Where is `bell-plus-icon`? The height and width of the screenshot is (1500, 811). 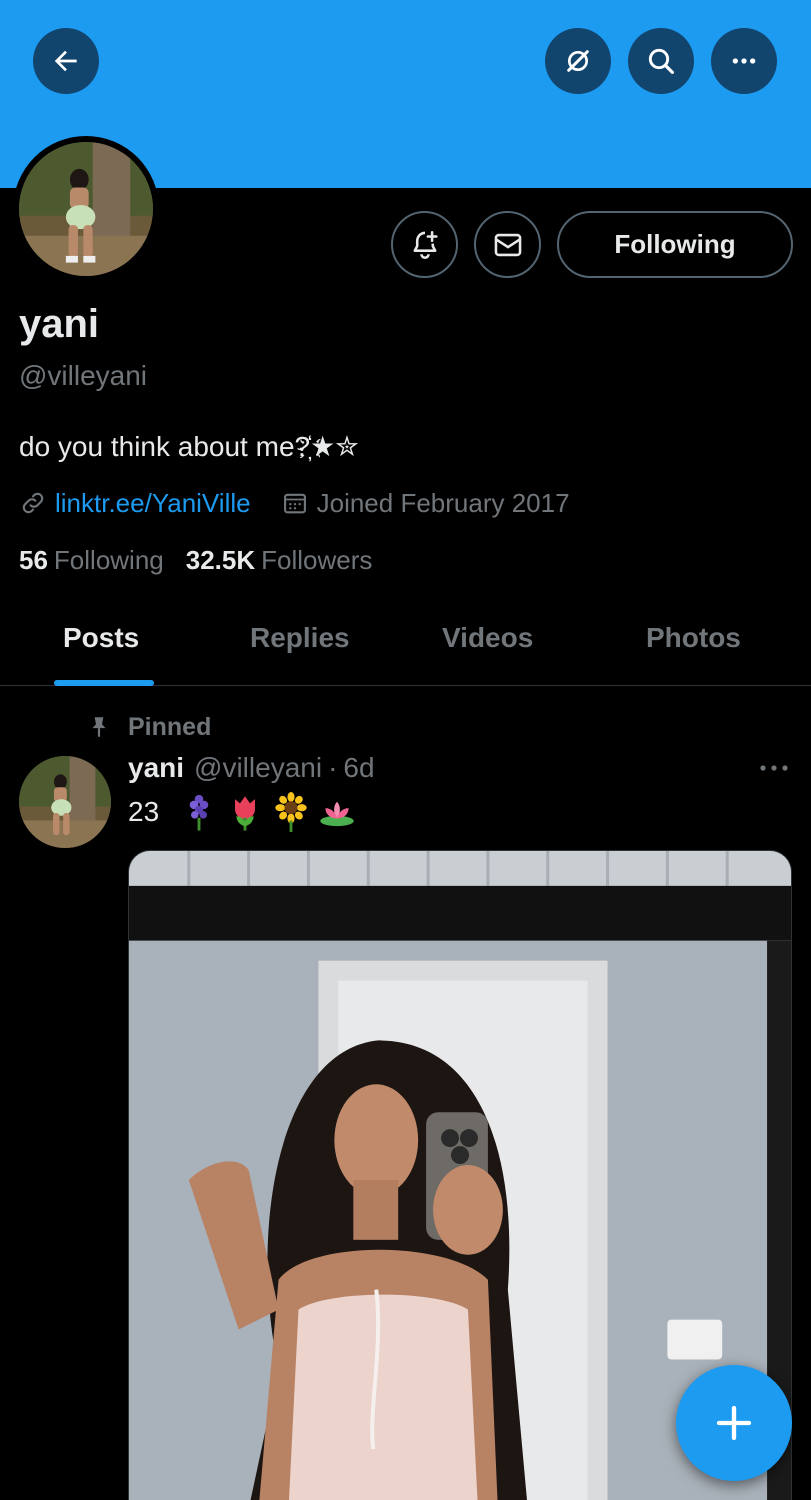 bell-plus-icon is located at coordinates (425, 244).